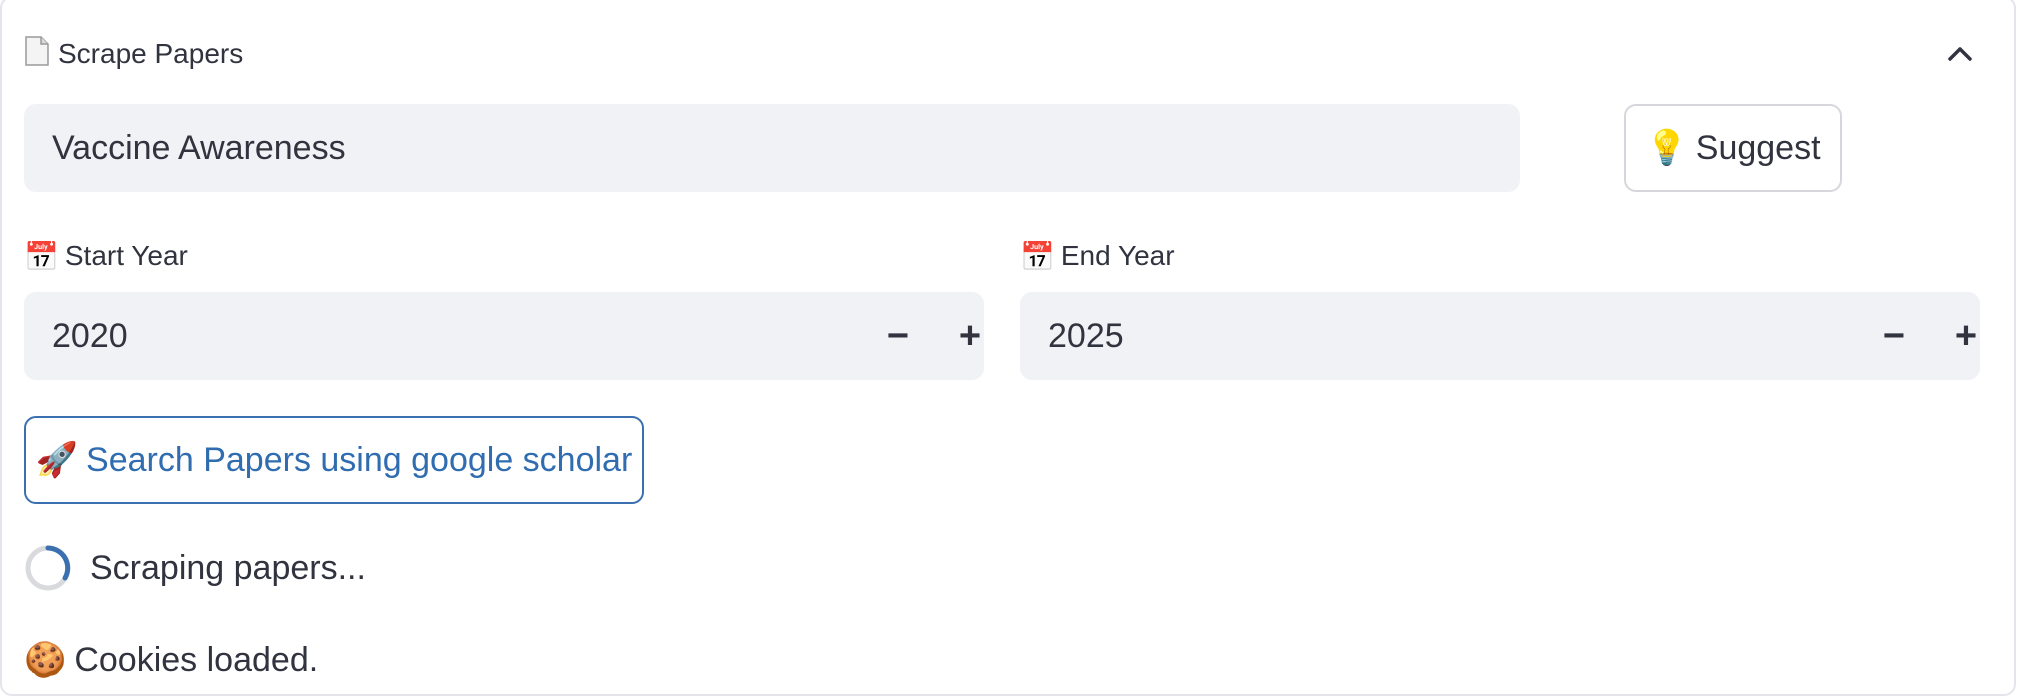 The image size is (2018, 696). Describe the element at coordinates (1966, 336) in the screenshot. I see `end-year-increment-button: +` at that location.